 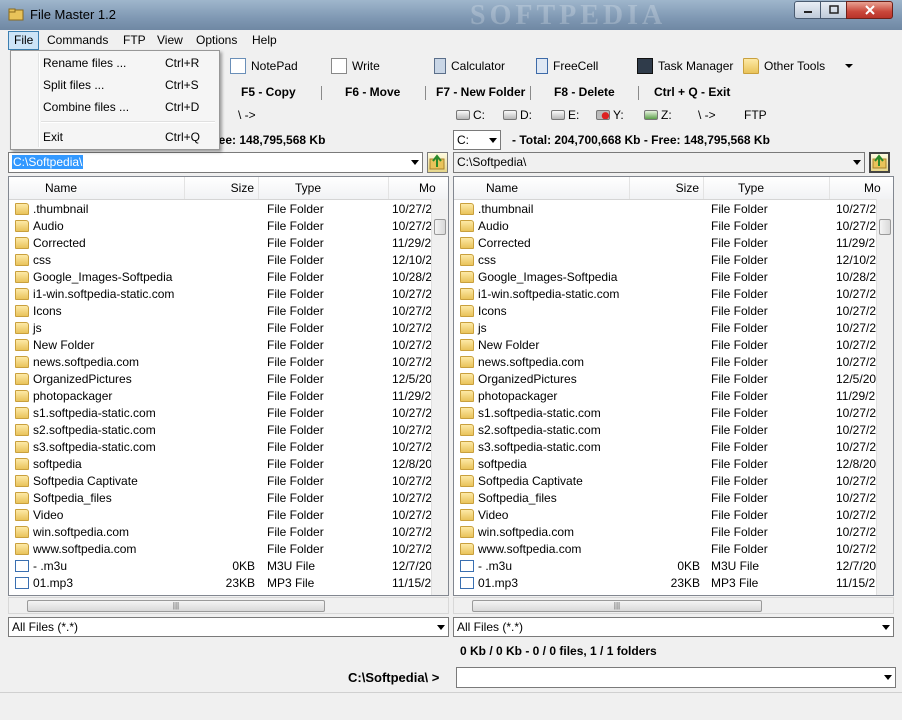 What do you see at coordinates (676, 677) in the screenshot?
I see `command-line-input` at bounding box center [676, 677].